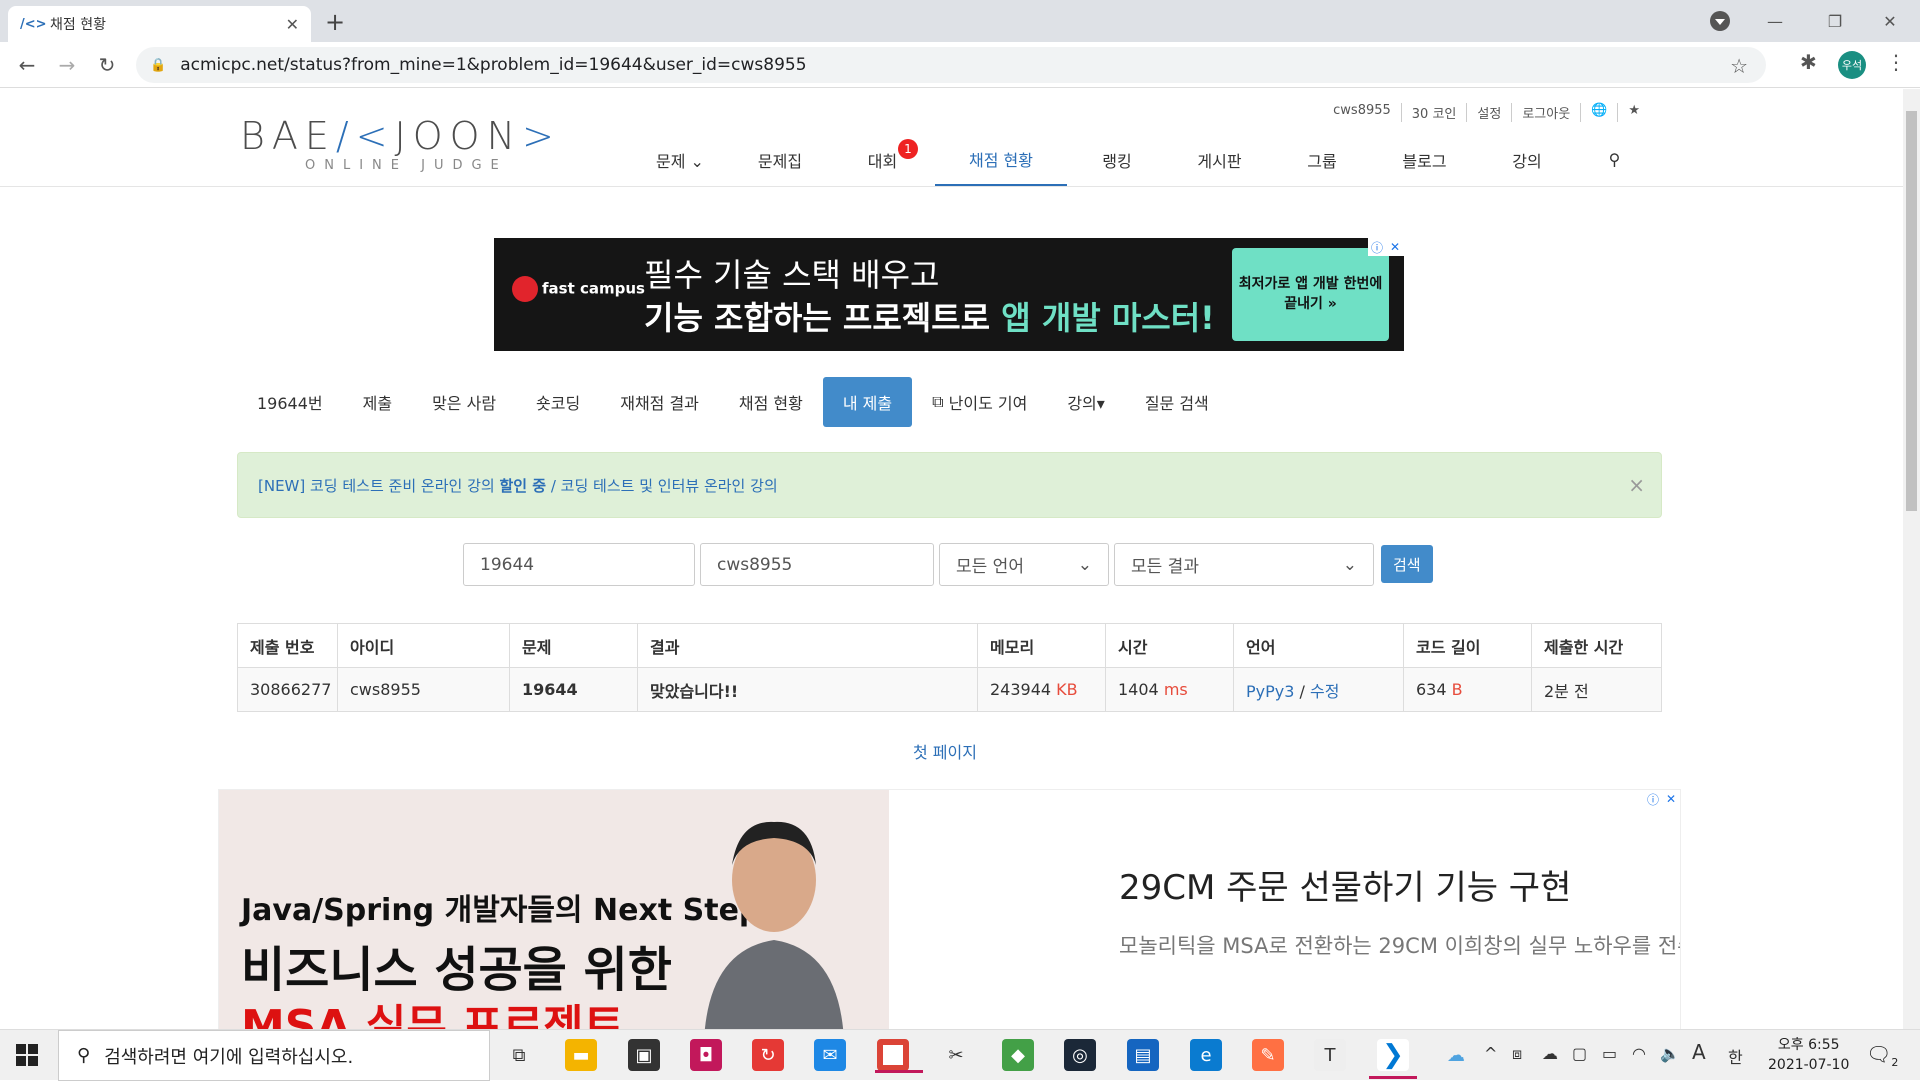 Image resolution: width=1920 pixels, height=1081 pixels. I want to click on browser-tab: /<> 채점 현황 ✕, so click(159, 24).